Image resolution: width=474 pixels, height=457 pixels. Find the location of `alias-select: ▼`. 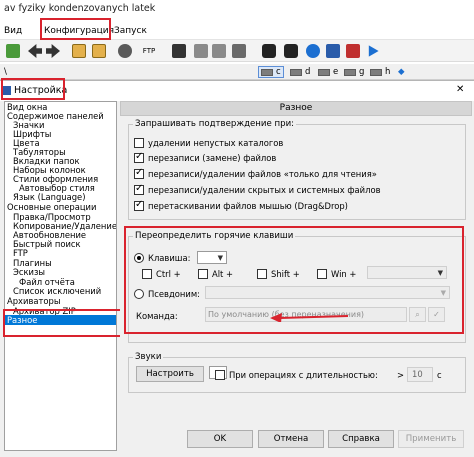

alias-select: ▼ is located at coordinates (327, 292).